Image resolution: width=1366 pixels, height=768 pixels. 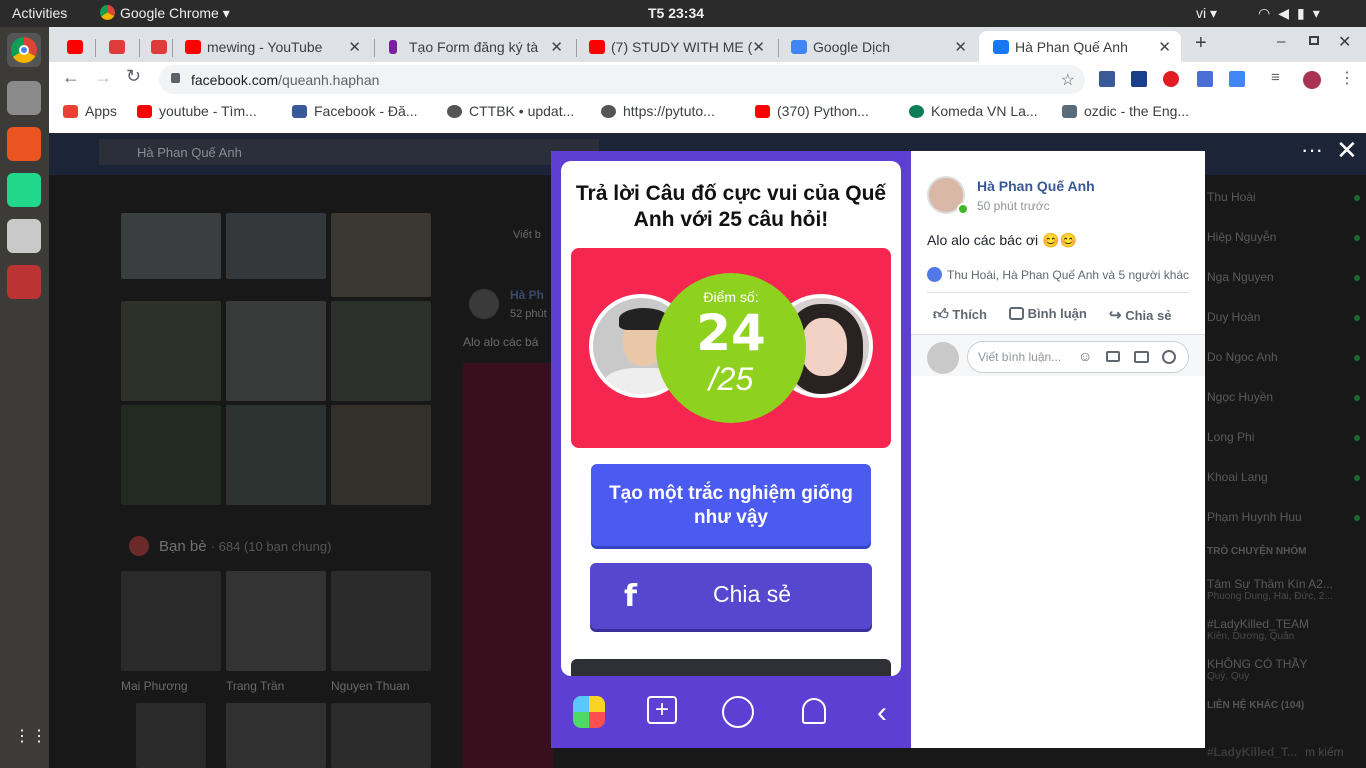 What do you see at coordinates (852, 47) in the screenshot?
I see `tab-label: Google Dịch` at bounding box center [852, 47].